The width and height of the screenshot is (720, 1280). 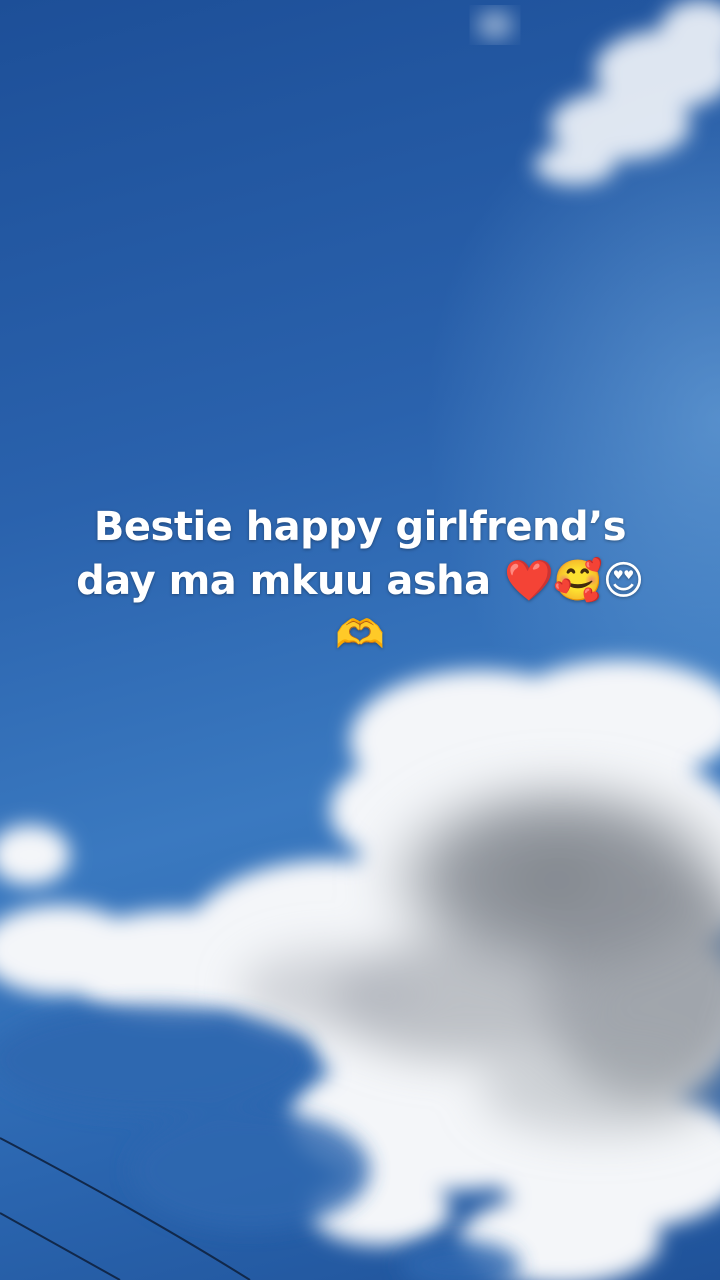 What do you see at coordinates (627, 92) in the screenshot?
I see `top-right-cloud` at bounding box center [627, 92].